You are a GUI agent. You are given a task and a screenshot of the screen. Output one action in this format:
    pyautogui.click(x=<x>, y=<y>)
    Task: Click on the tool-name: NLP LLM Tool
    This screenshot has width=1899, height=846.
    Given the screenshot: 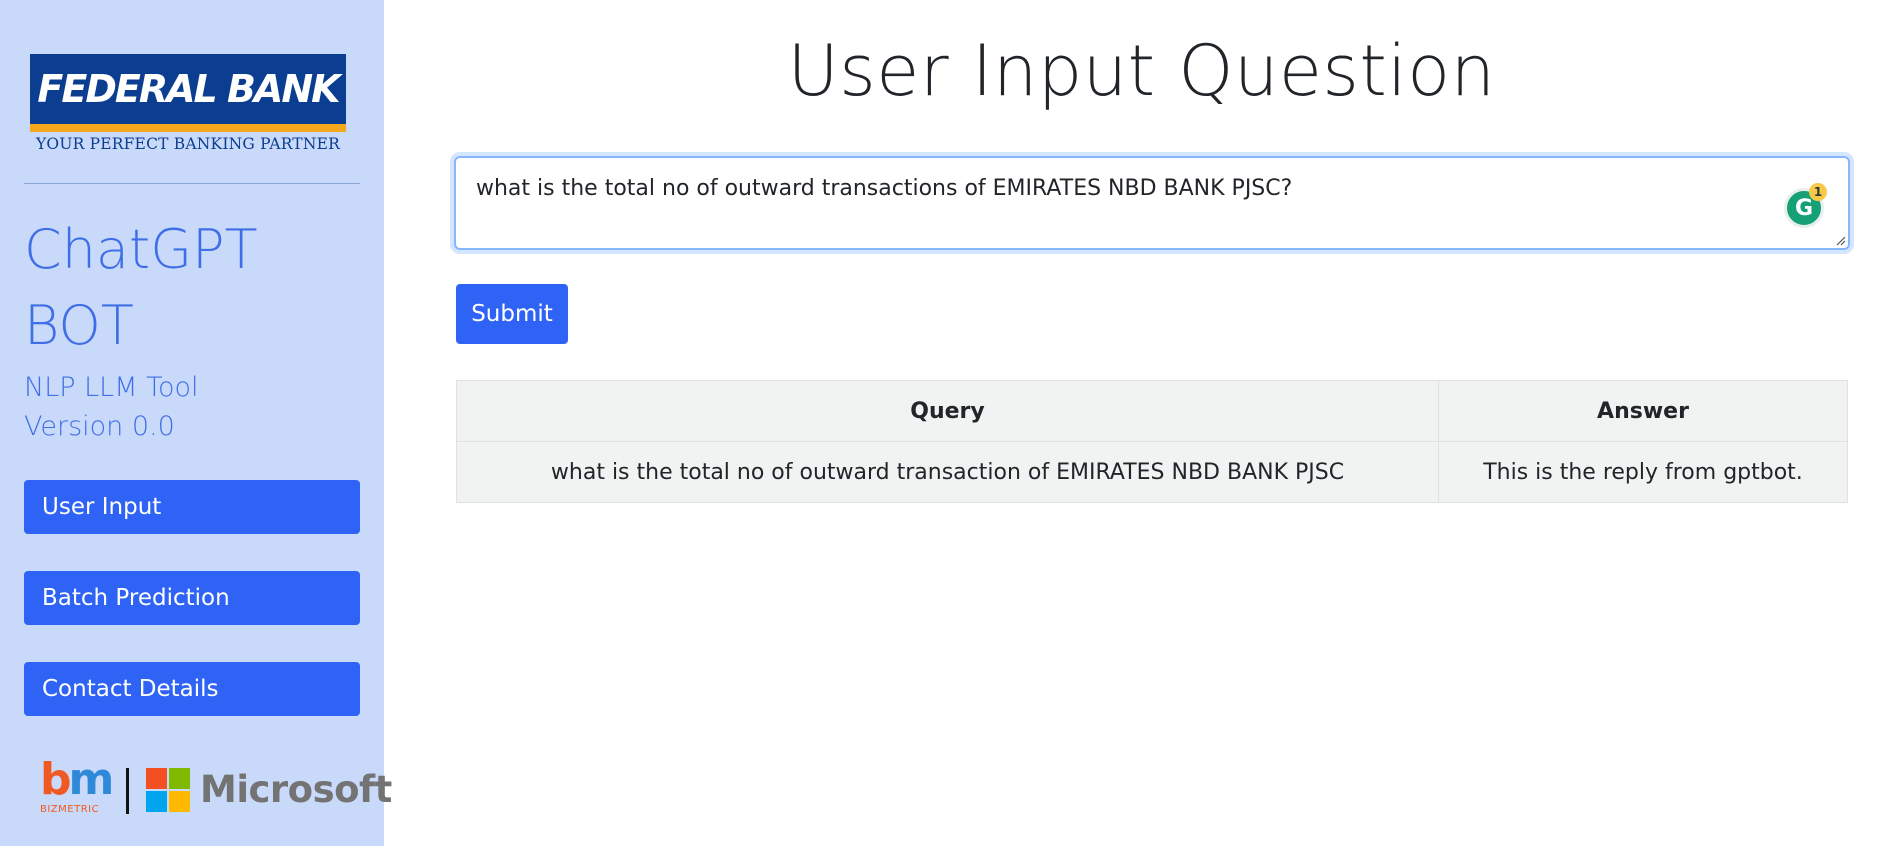 What is the action you would take?
    pyautogui.click(x=111, y=387)
    